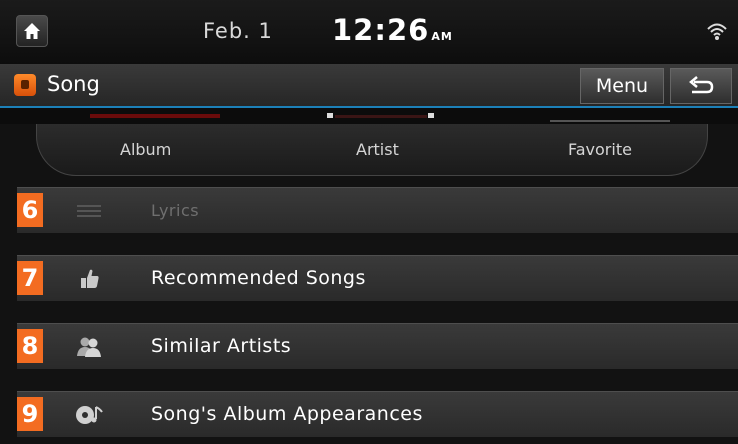  I want to click on album-icon, so click(89, 415).